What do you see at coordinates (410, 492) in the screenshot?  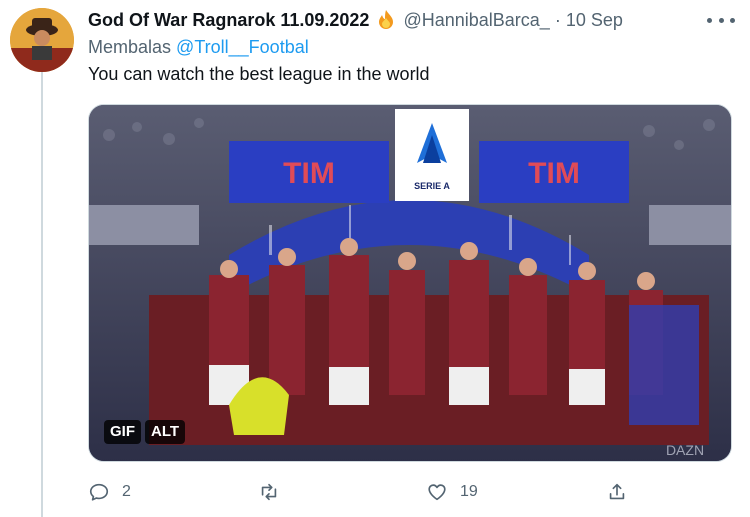 I see `tweet-actions: 2 19` at bounding box center [410, 492].